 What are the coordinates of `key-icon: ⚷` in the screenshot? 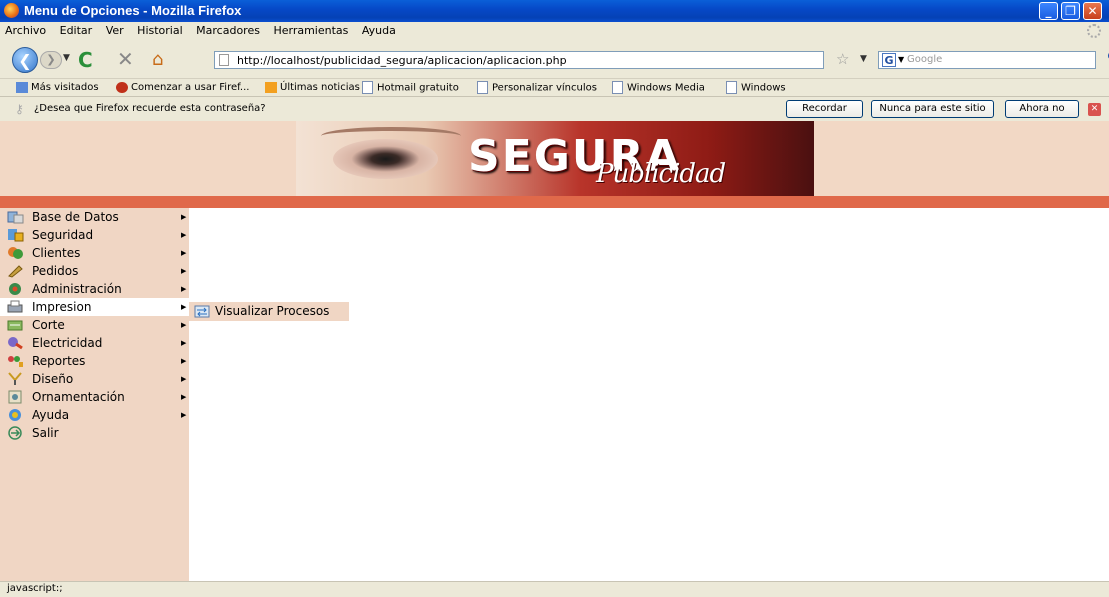 It's located at (19, 109).